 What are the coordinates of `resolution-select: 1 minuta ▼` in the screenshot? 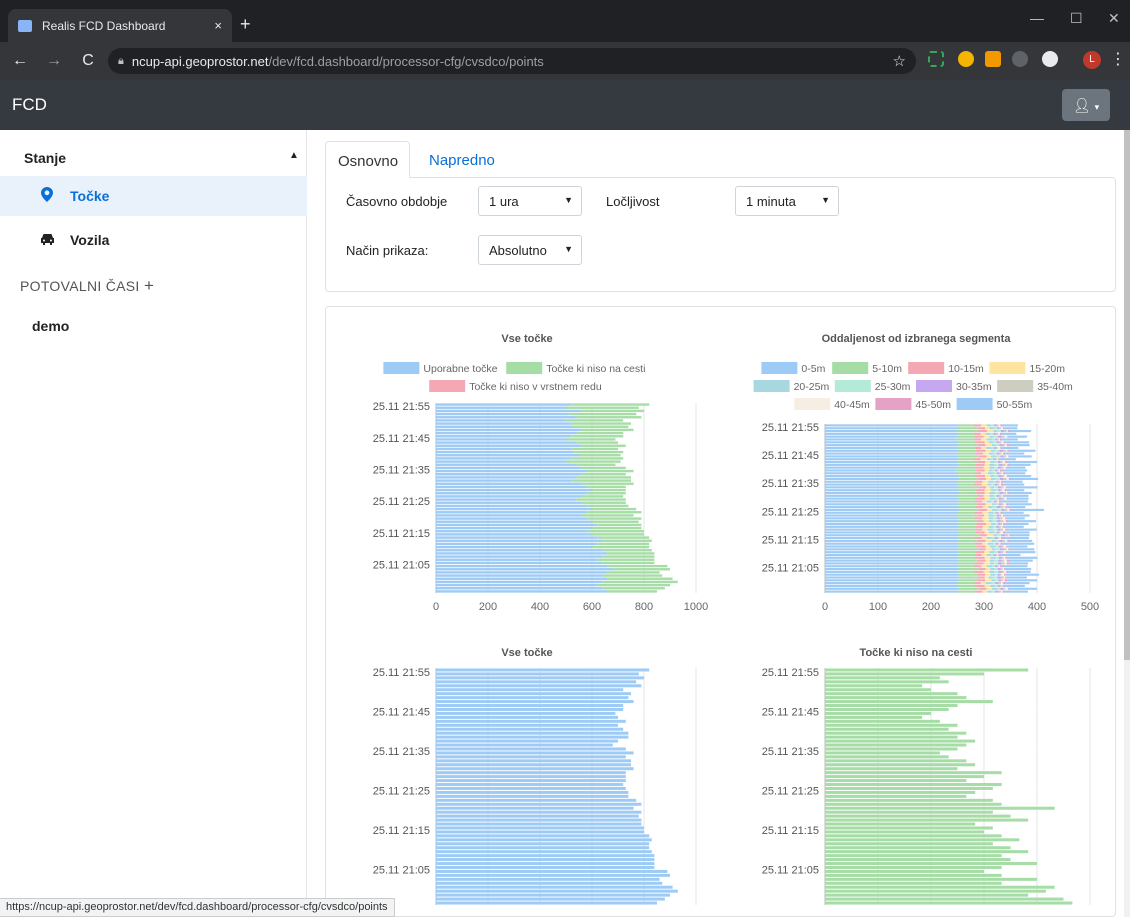 It's located at (787, 201).